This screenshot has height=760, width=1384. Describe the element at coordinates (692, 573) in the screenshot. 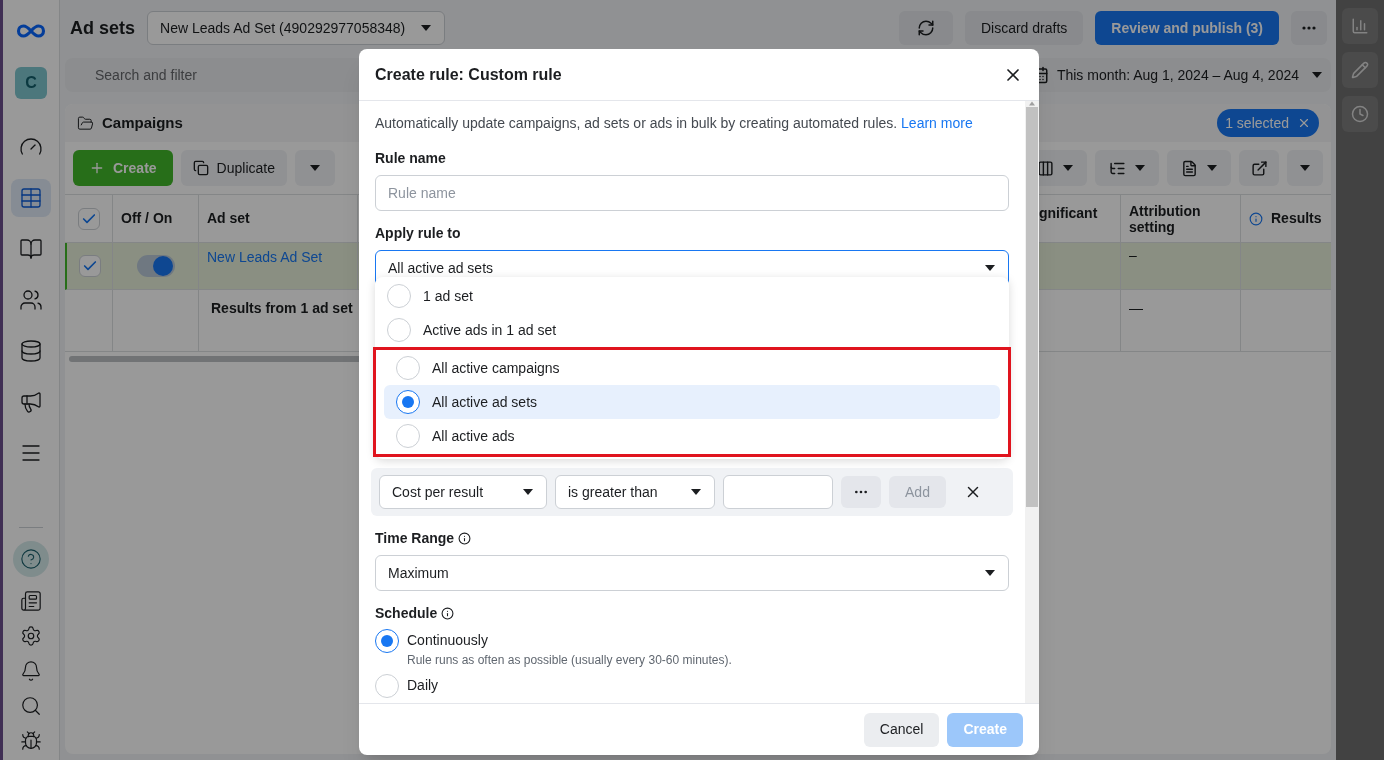

I see `time-range-select: Maximum` at that location.